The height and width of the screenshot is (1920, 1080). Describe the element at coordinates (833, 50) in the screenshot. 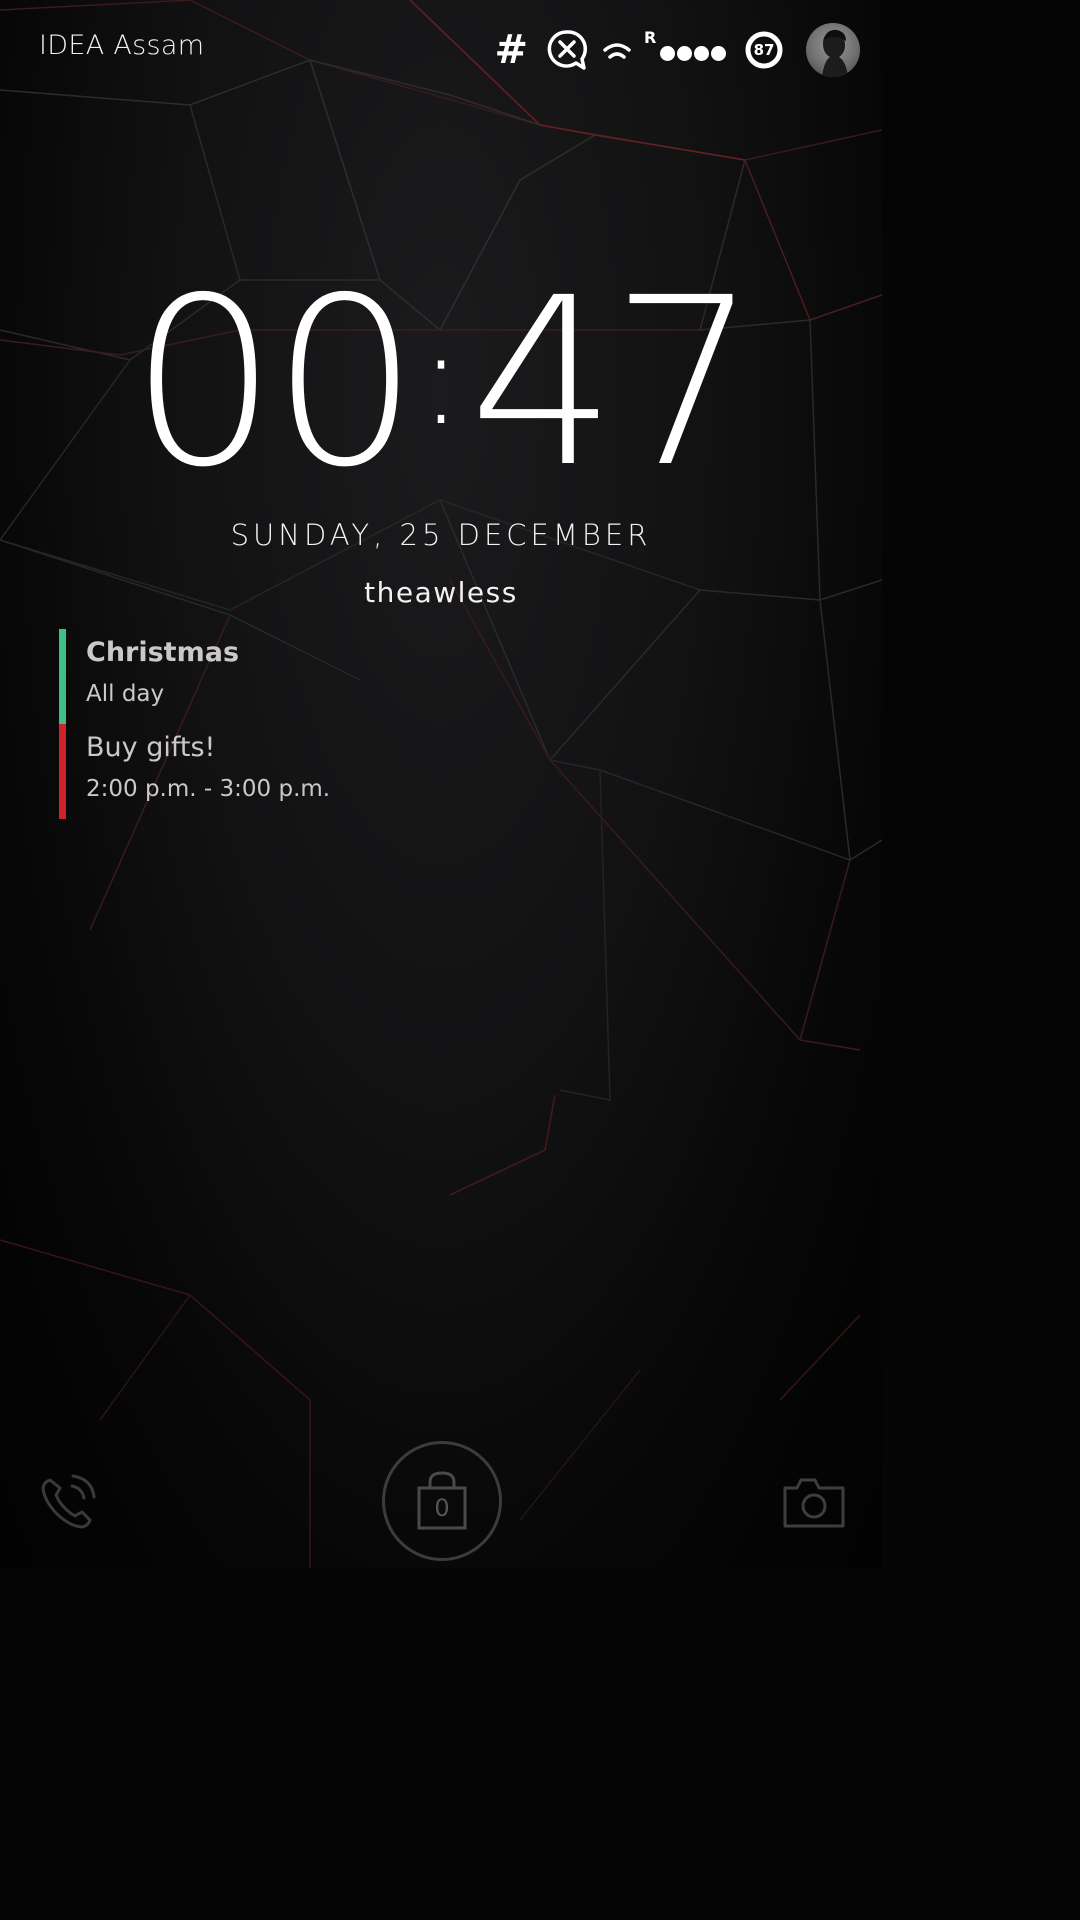

I see `avatar` at that location.